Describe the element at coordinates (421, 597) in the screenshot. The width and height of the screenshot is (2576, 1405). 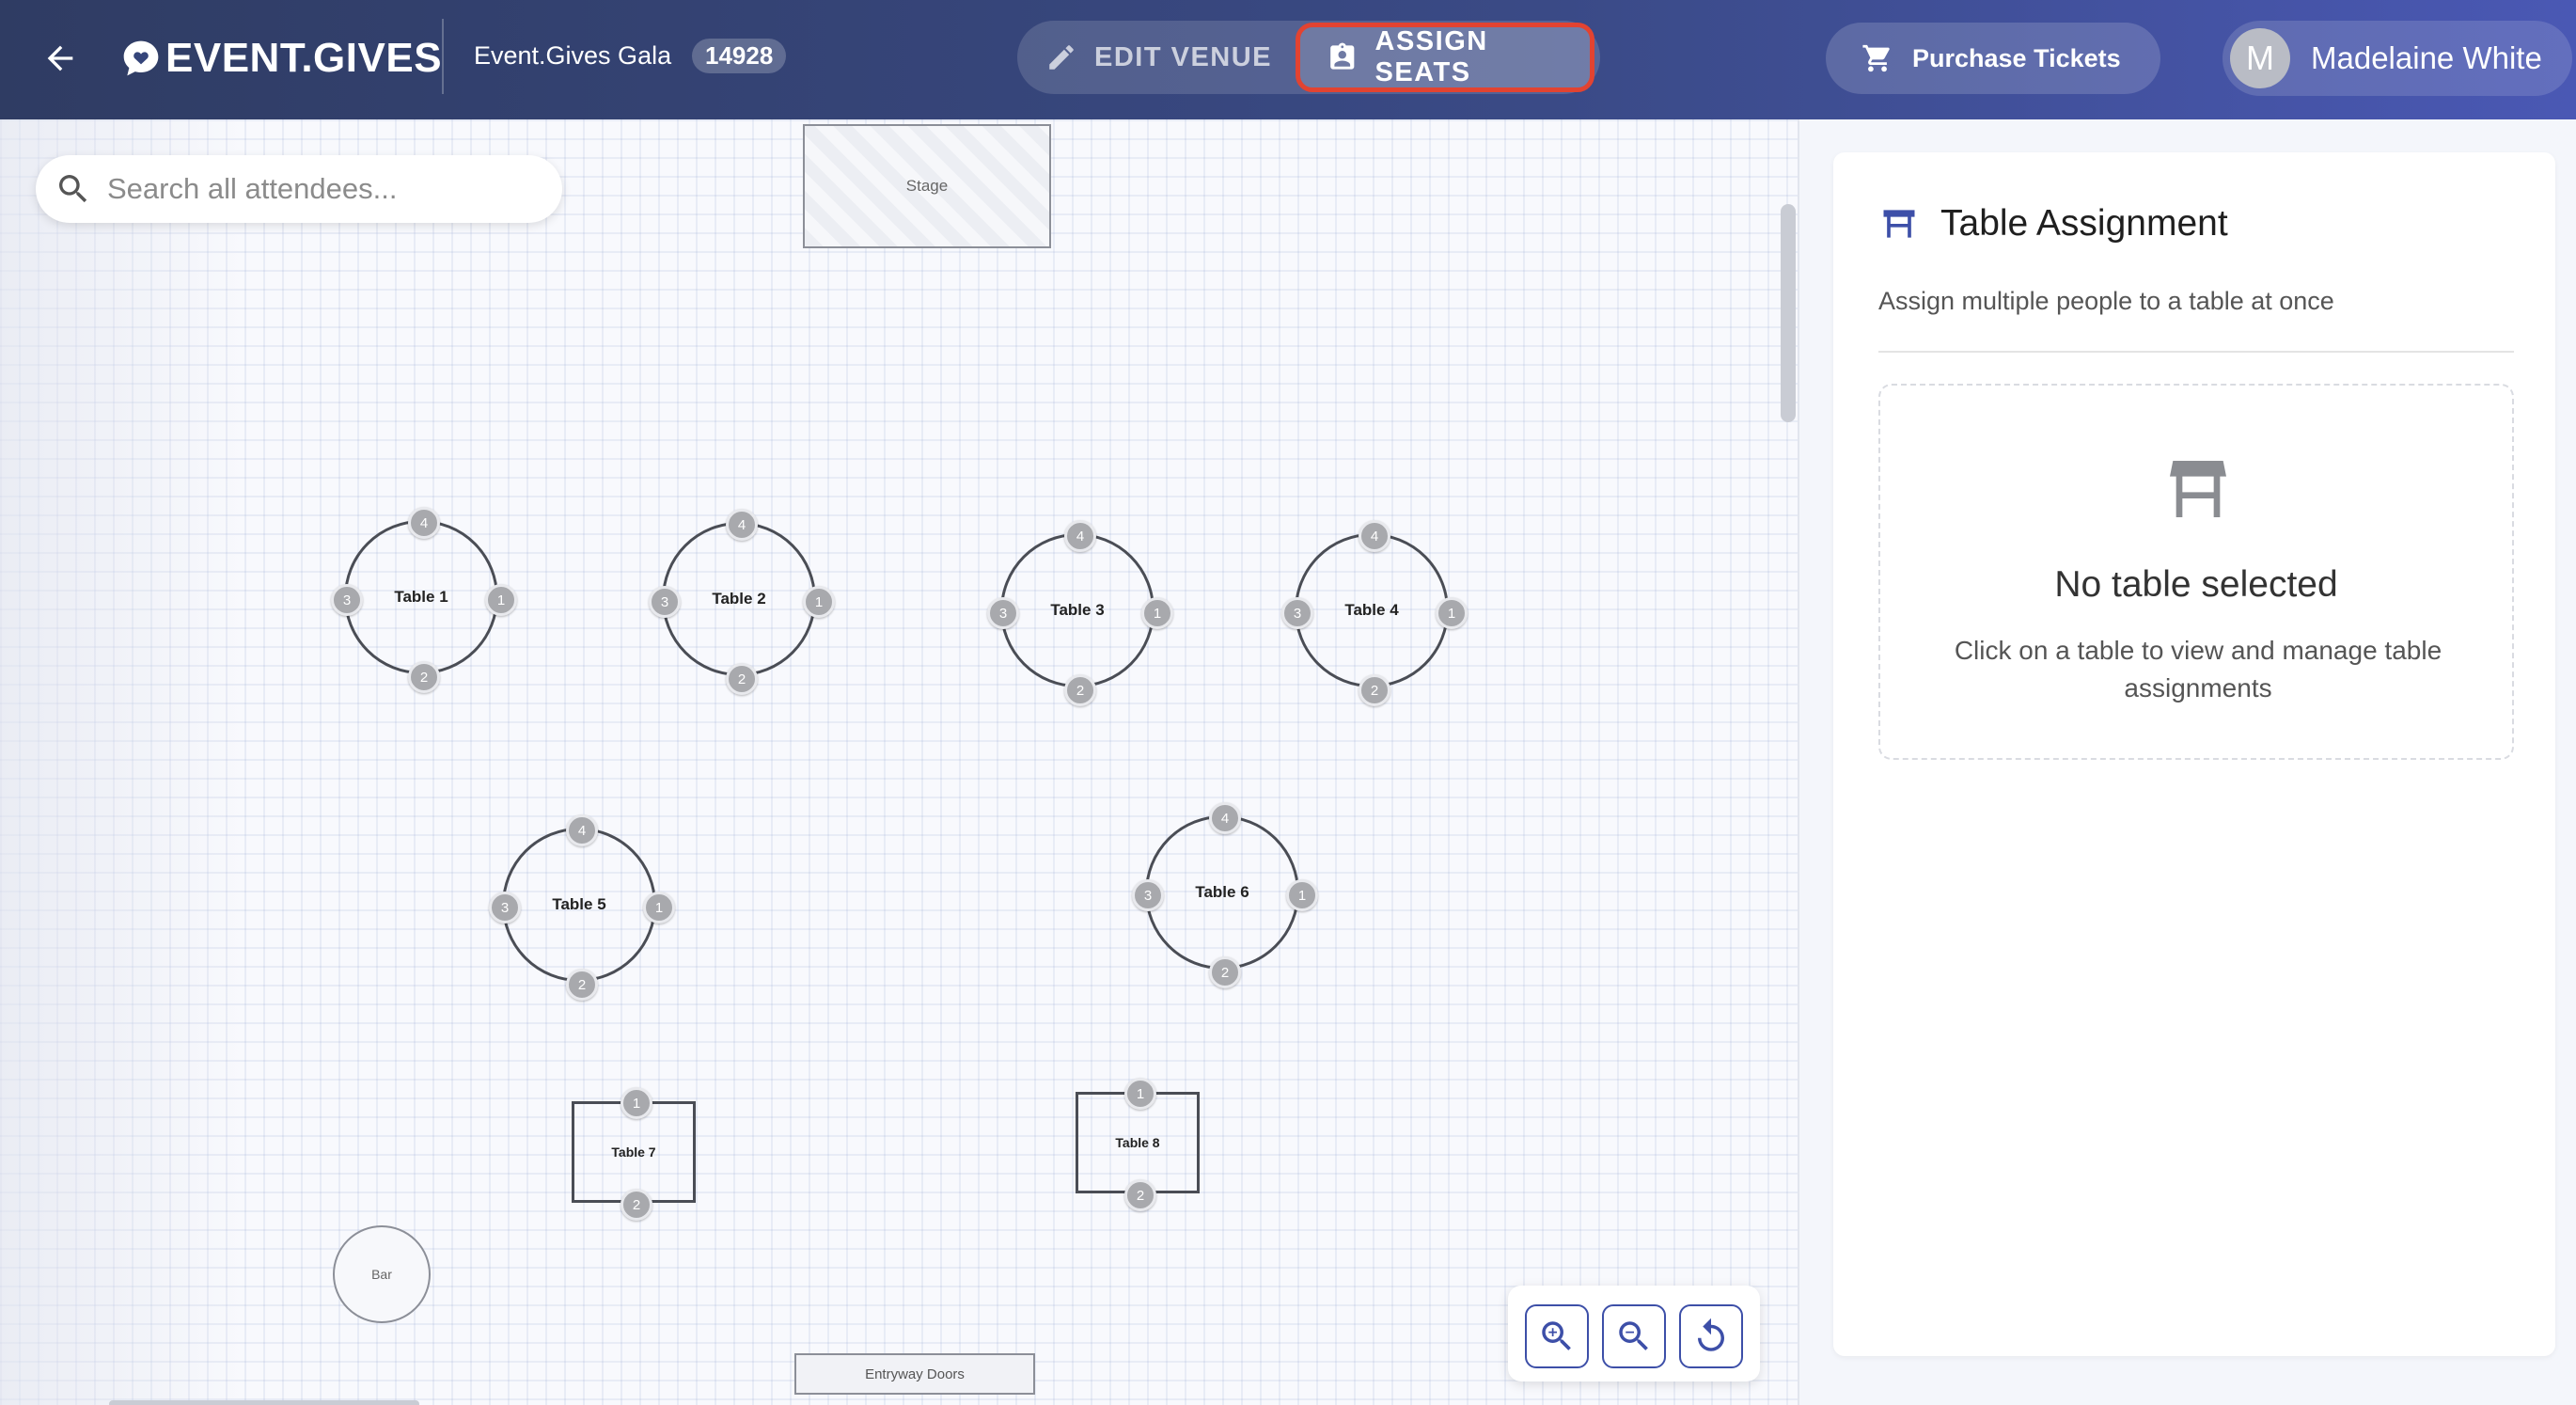
I see `table-label: Table 1` at that location.